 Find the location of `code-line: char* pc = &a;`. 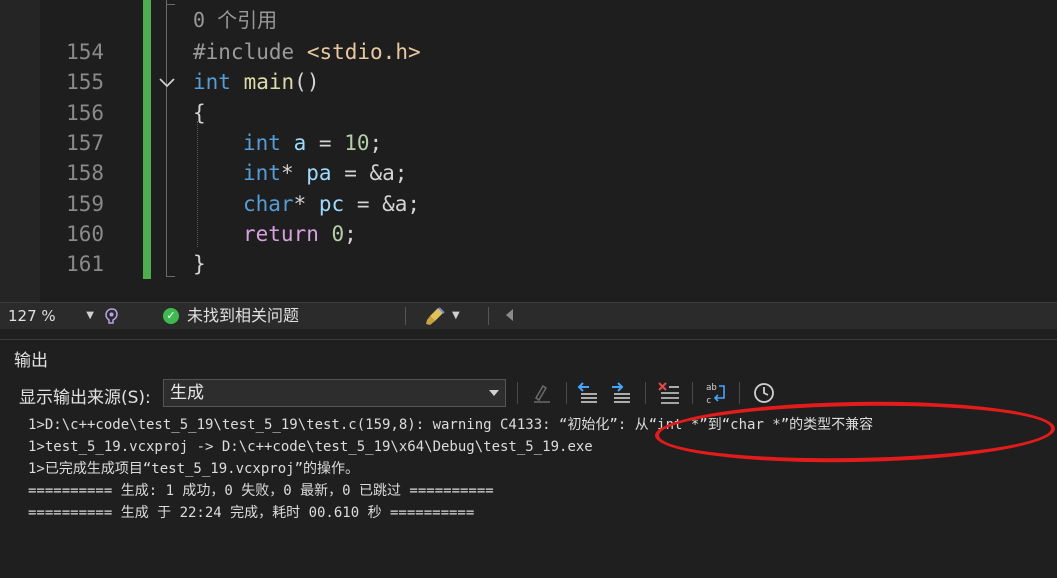

code-line: char* pc = &a; is located at coordinates (331, 204).